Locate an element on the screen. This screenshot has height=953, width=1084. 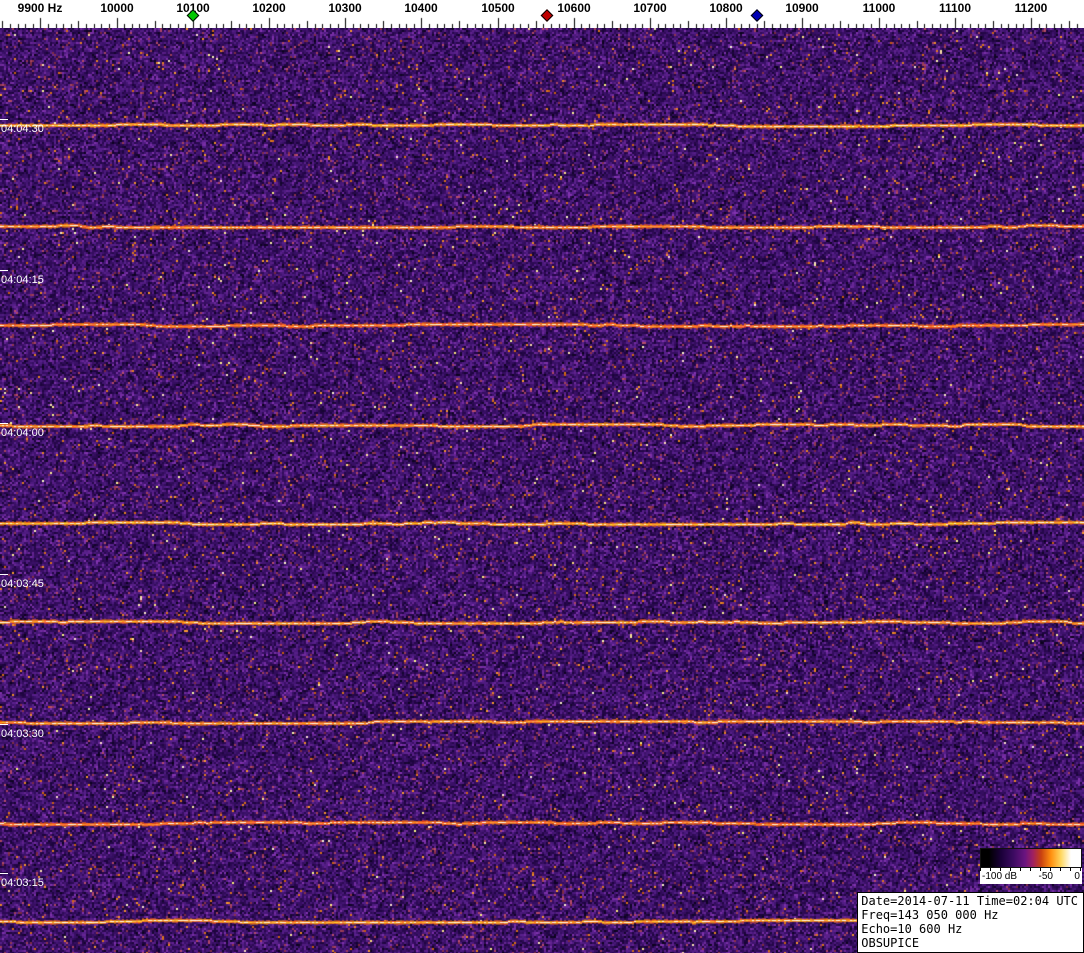
freq-tick-label-11000: 11000 is located at coordinates (879, 8).